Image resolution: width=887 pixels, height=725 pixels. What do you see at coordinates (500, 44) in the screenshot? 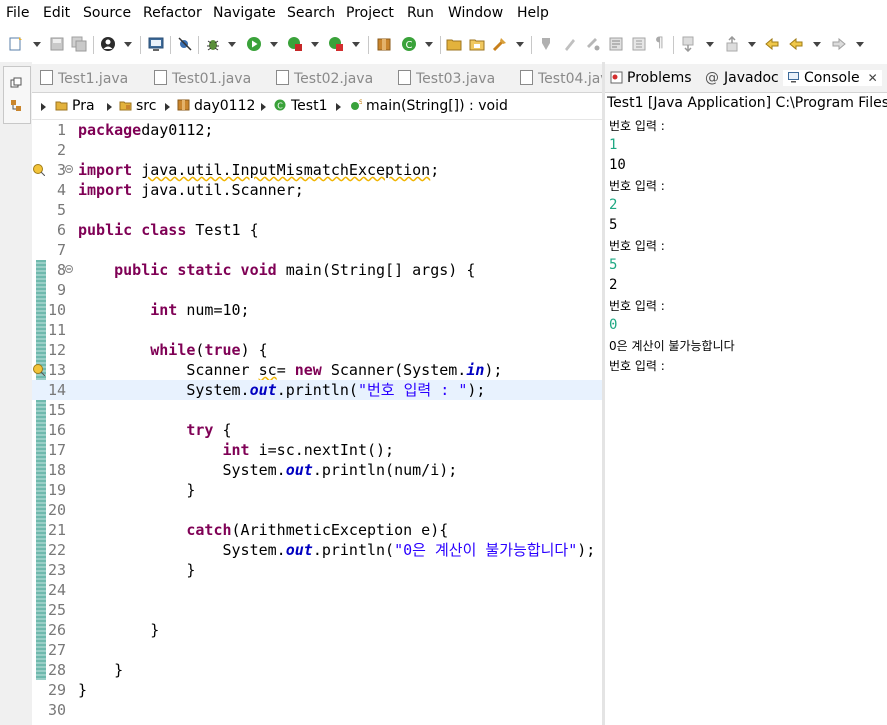
I see `search-tool-icon` at bounding box center [500, 44].